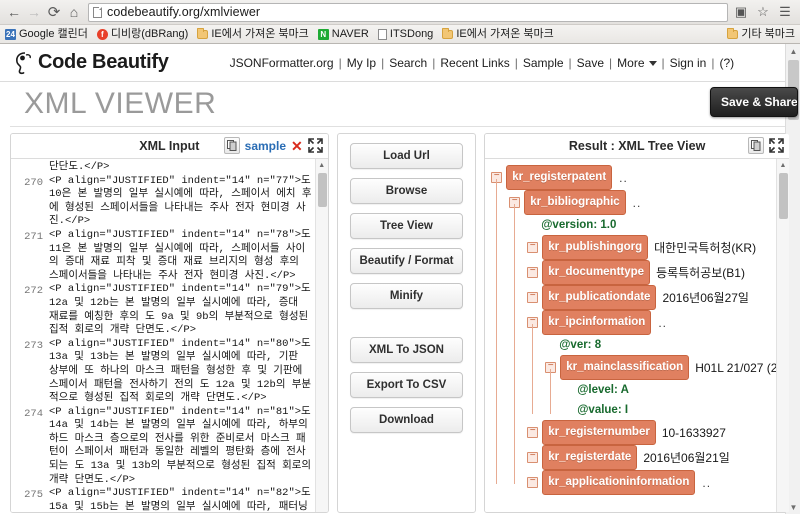 The image size is (800, 514). I want to click on home-icon: ⌂, so click(74, 12).